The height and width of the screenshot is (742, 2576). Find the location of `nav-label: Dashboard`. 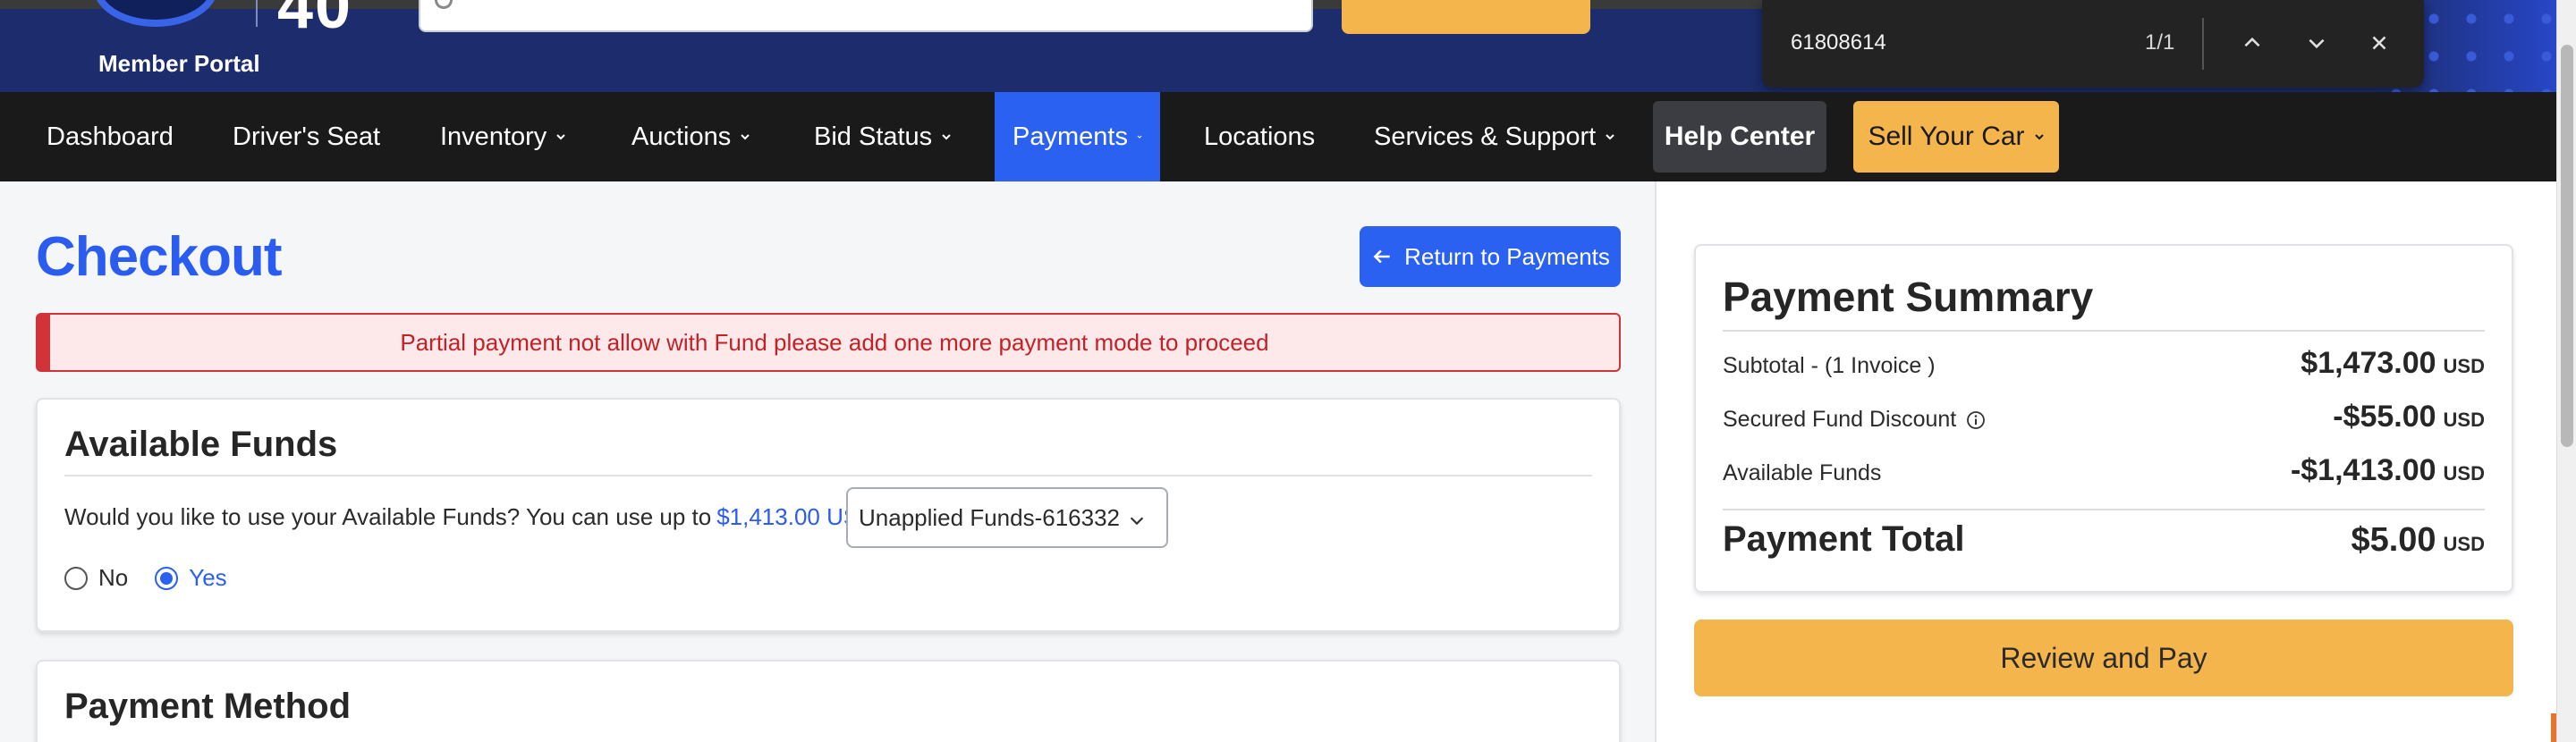

nav-label: Dashboard is located at coordinates (110, 136).